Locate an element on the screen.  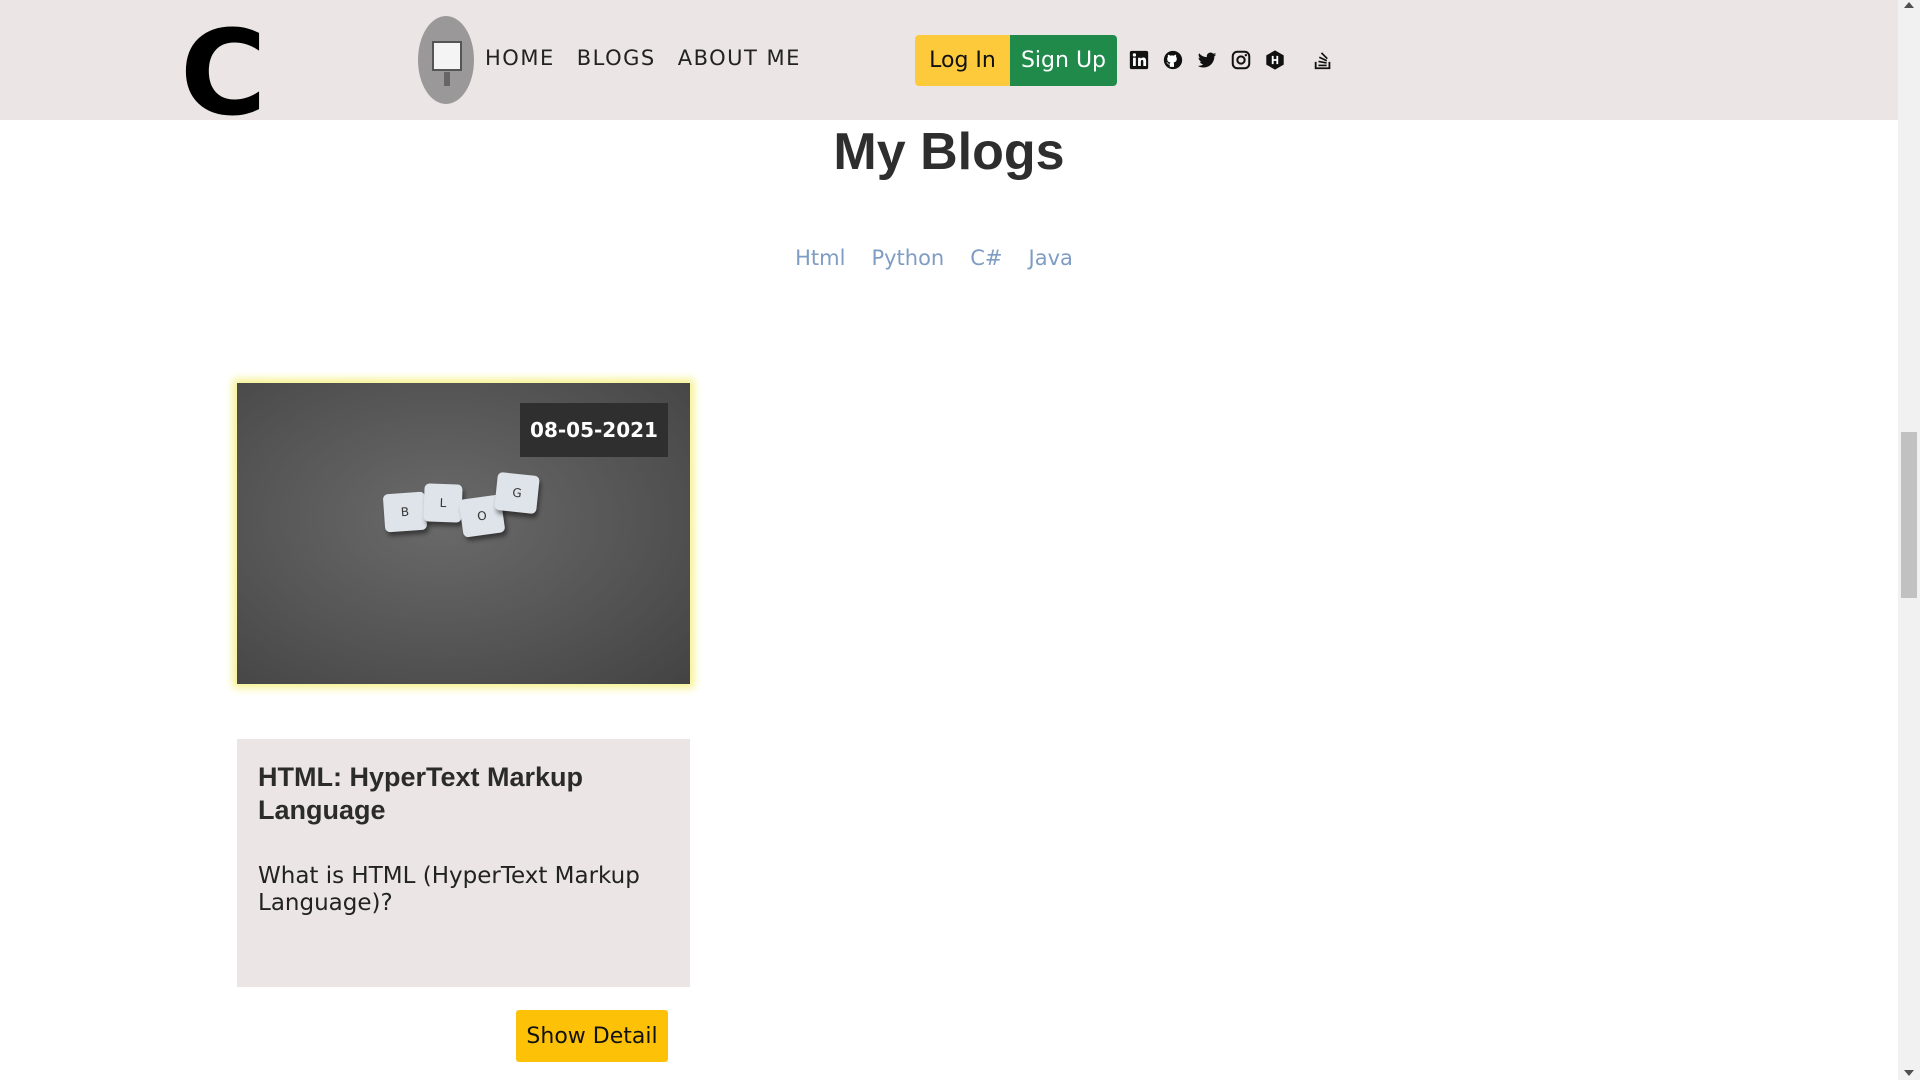
scroll-thumb is located at coordinates (1909, 515).